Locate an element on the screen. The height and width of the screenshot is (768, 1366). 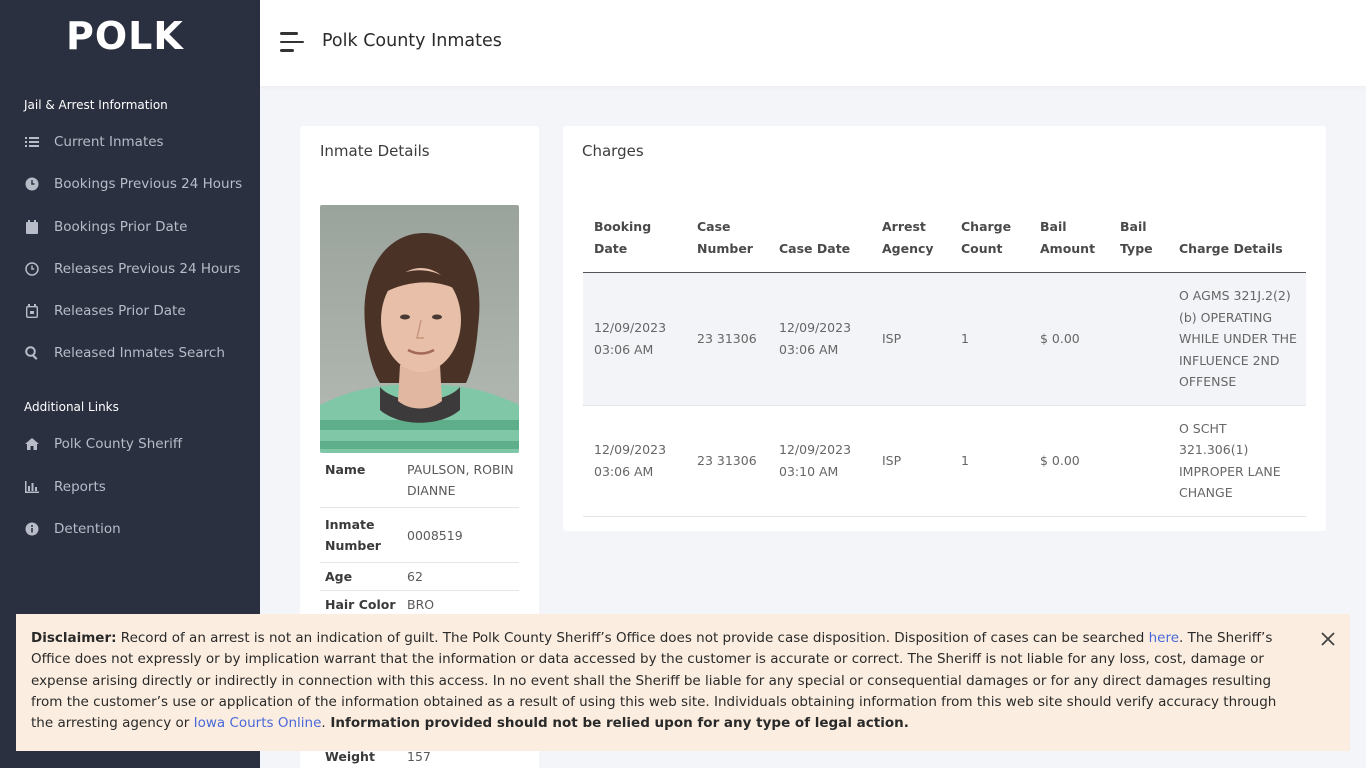
detail-label: Inmate Number is located at coordinates (353, 535).